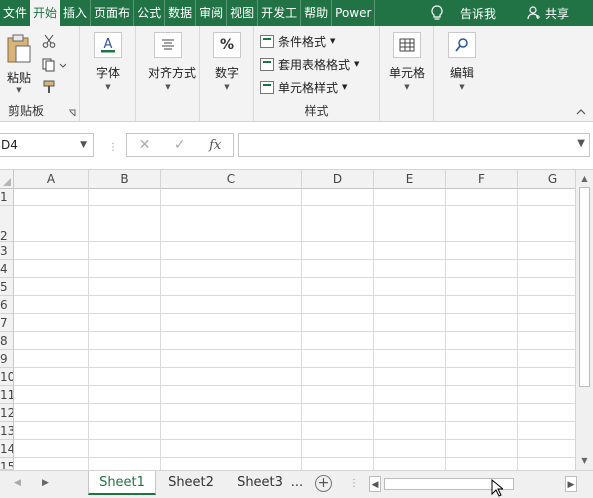 Image resolution: width=593 pixels, height=498 pixels. Describe the element at coordinates (51, 179) in the screenshot. I see `column-header-a: A` at that location.